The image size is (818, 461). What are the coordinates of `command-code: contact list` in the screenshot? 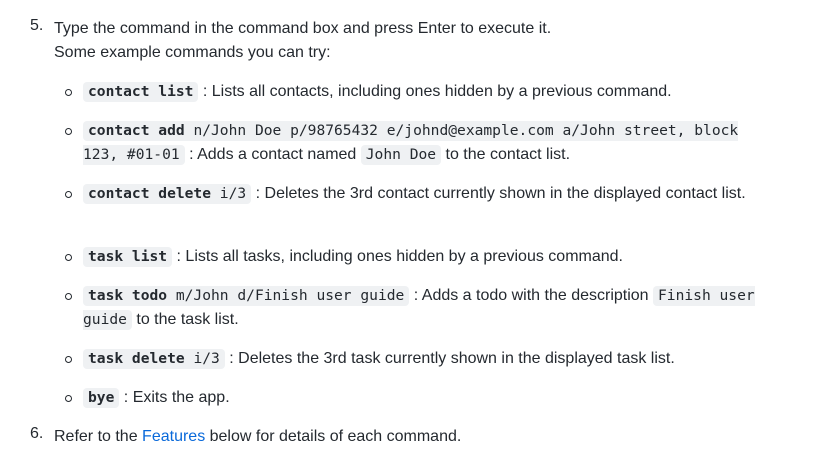 It's located at (141, 92).